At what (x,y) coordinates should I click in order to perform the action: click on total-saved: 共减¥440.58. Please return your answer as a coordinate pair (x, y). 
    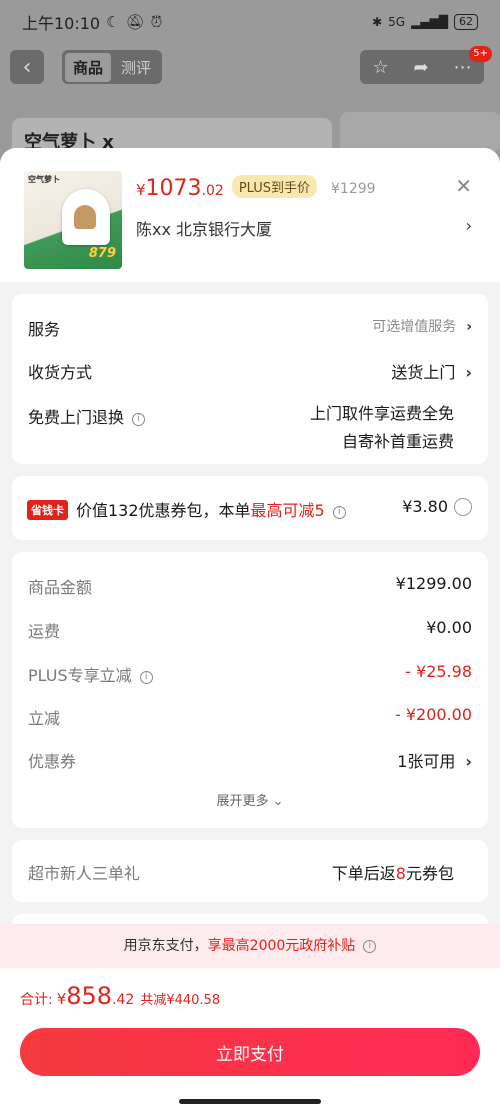
    Looking at the image, I should click on (180, 1000).